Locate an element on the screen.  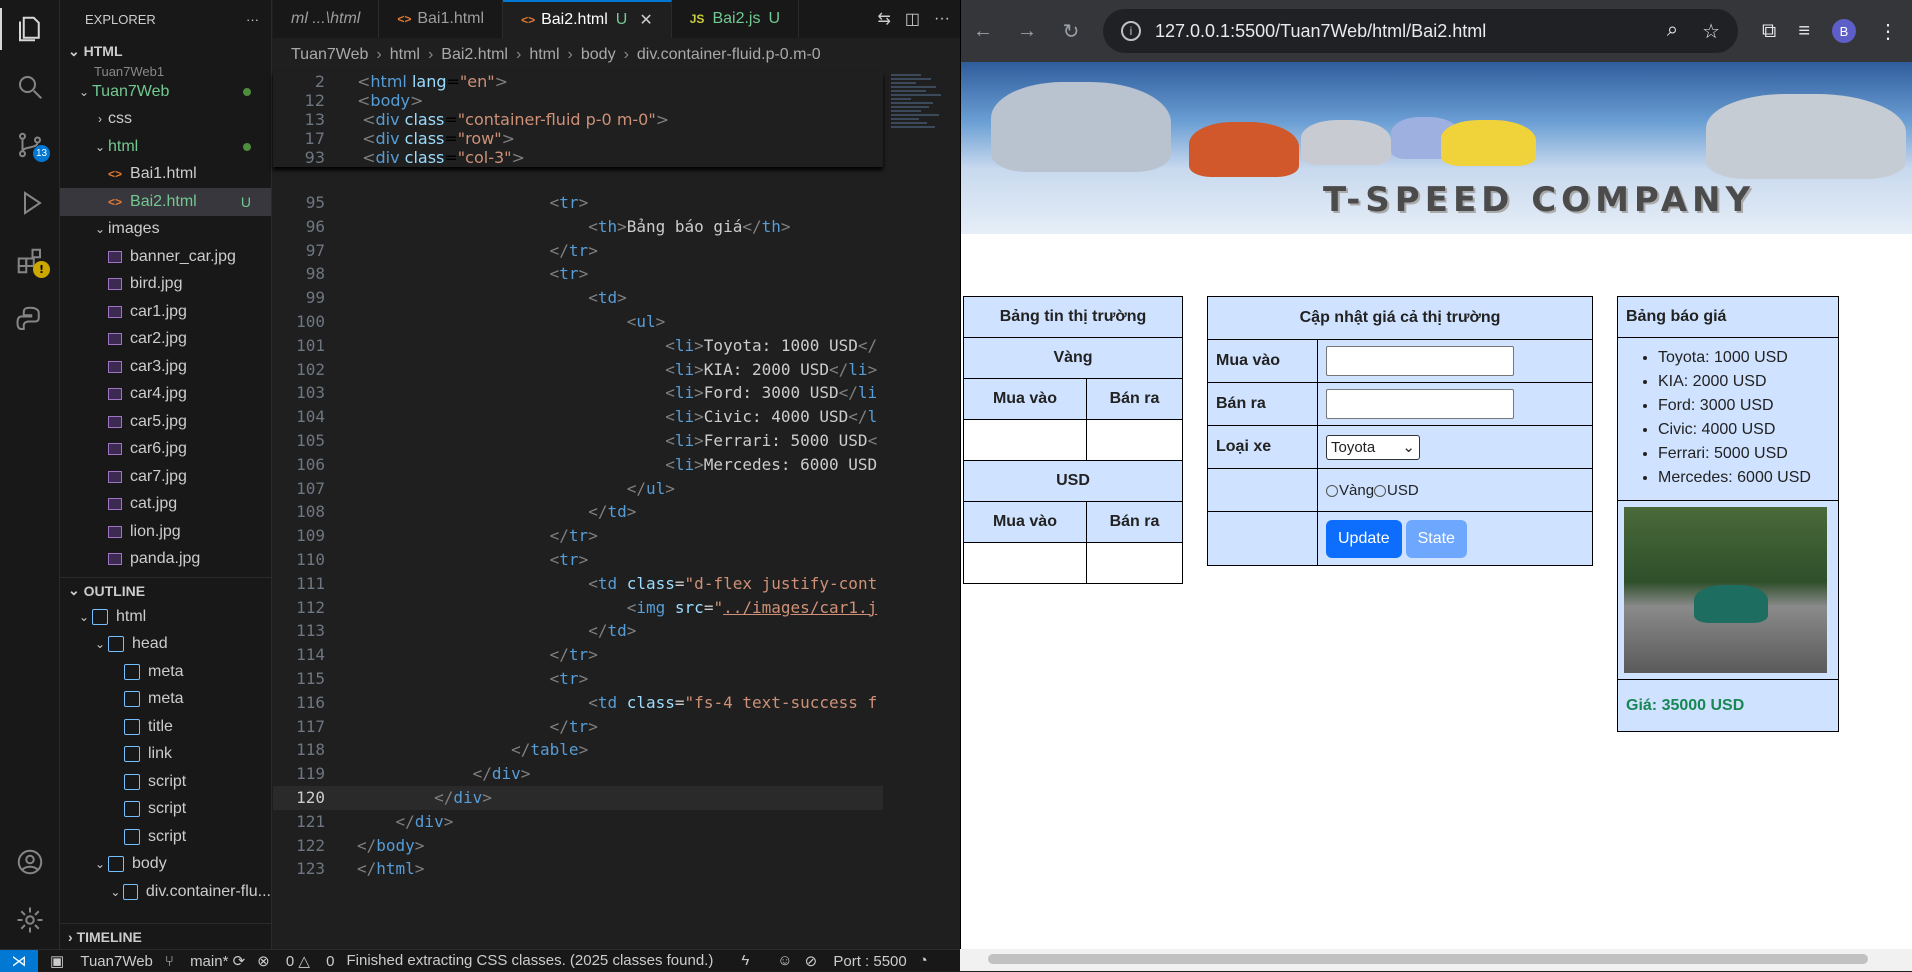
site-info-icon: i is located at coordinates (1131, 31).